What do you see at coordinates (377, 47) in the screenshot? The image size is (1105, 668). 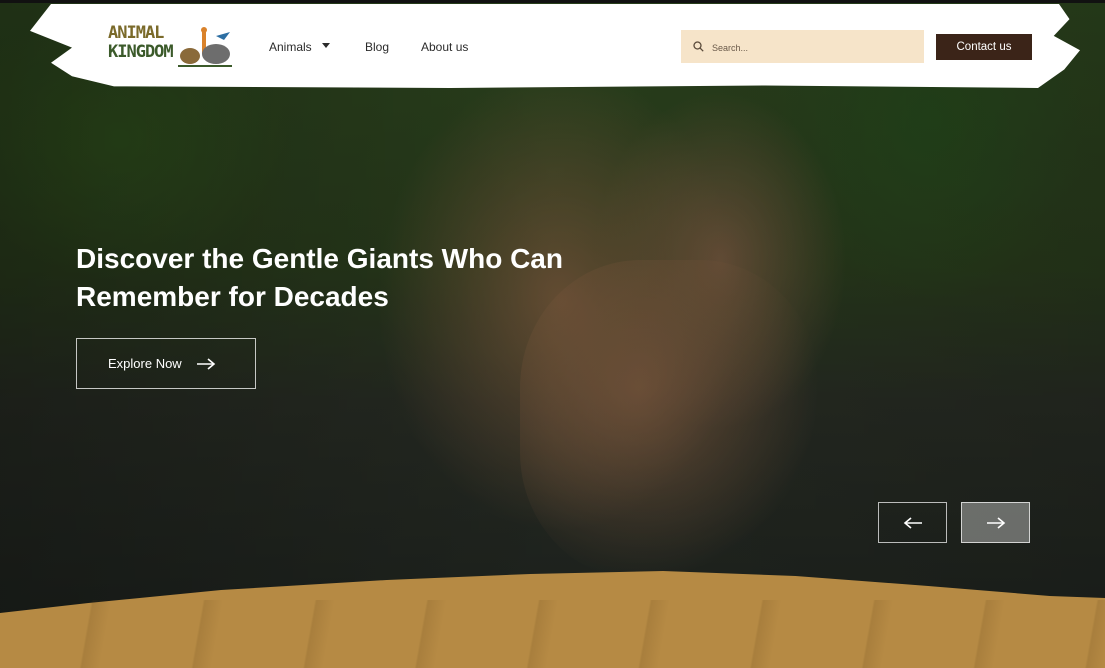 I see `nav-blog: Blog` at bounding box center [377, 47].